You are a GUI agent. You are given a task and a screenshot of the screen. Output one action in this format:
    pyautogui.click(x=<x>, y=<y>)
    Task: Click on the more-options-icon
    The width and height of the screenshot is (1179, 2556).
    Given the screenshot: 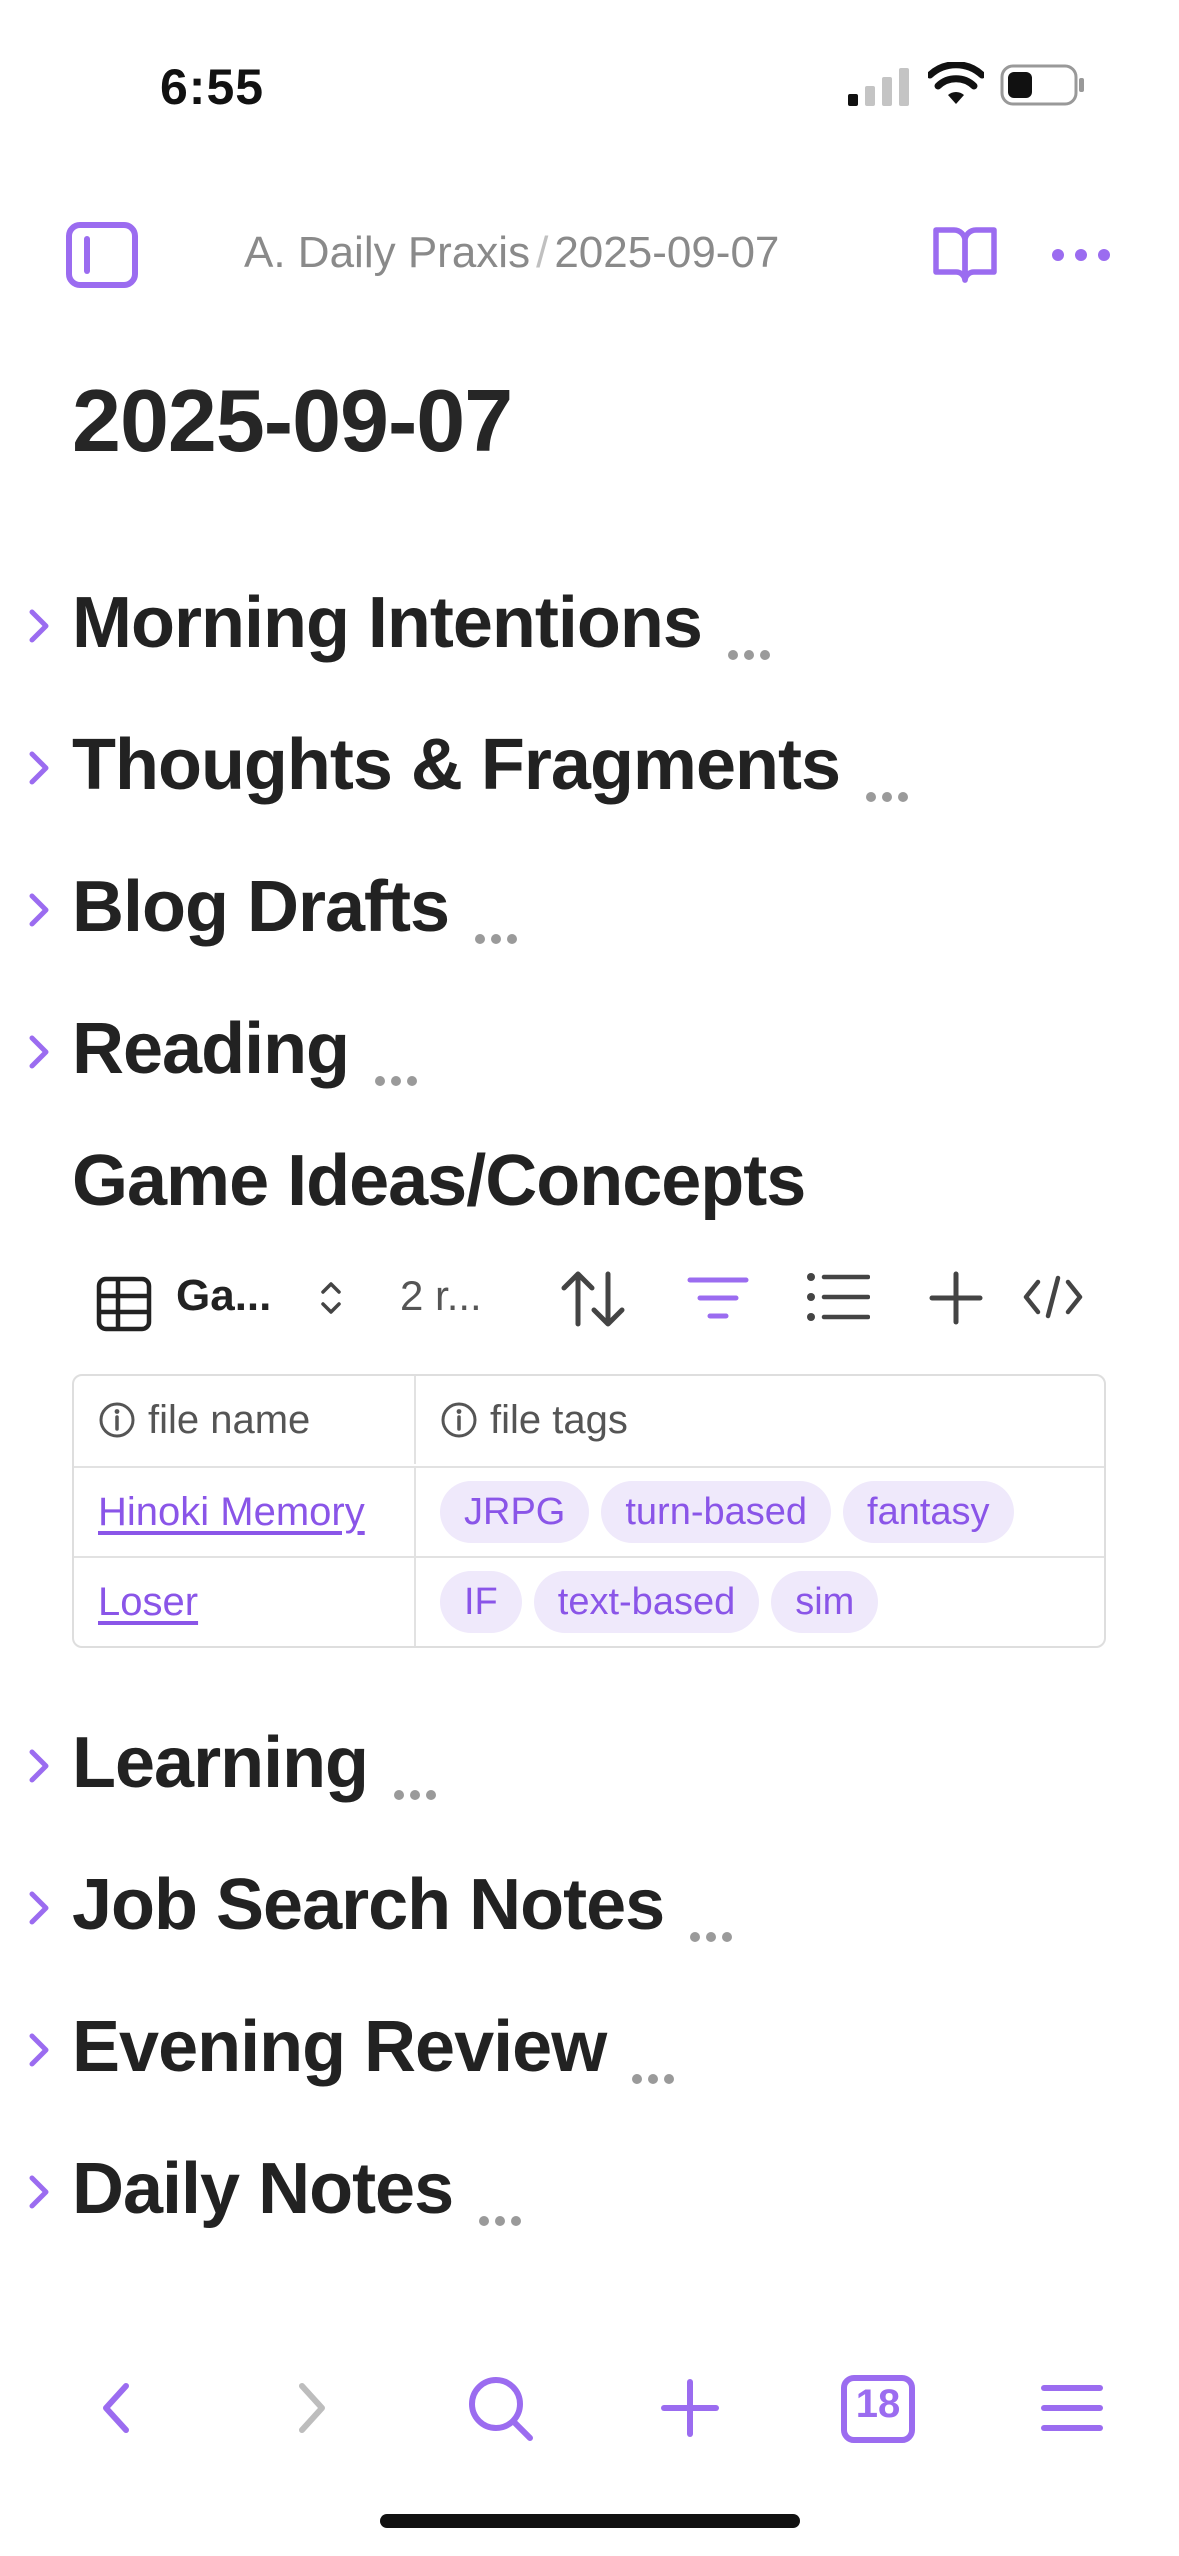 What is the action you would take?
    pyautogui.click(x=1081, y=255)
    